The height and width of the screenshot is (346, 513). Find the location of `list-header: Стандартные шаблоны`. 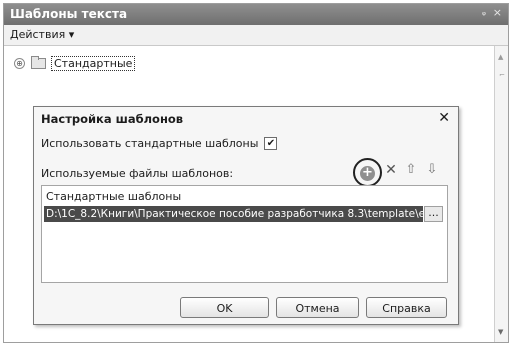

list-header: Стандартные шаблоны is located at coordinates (114, 196).